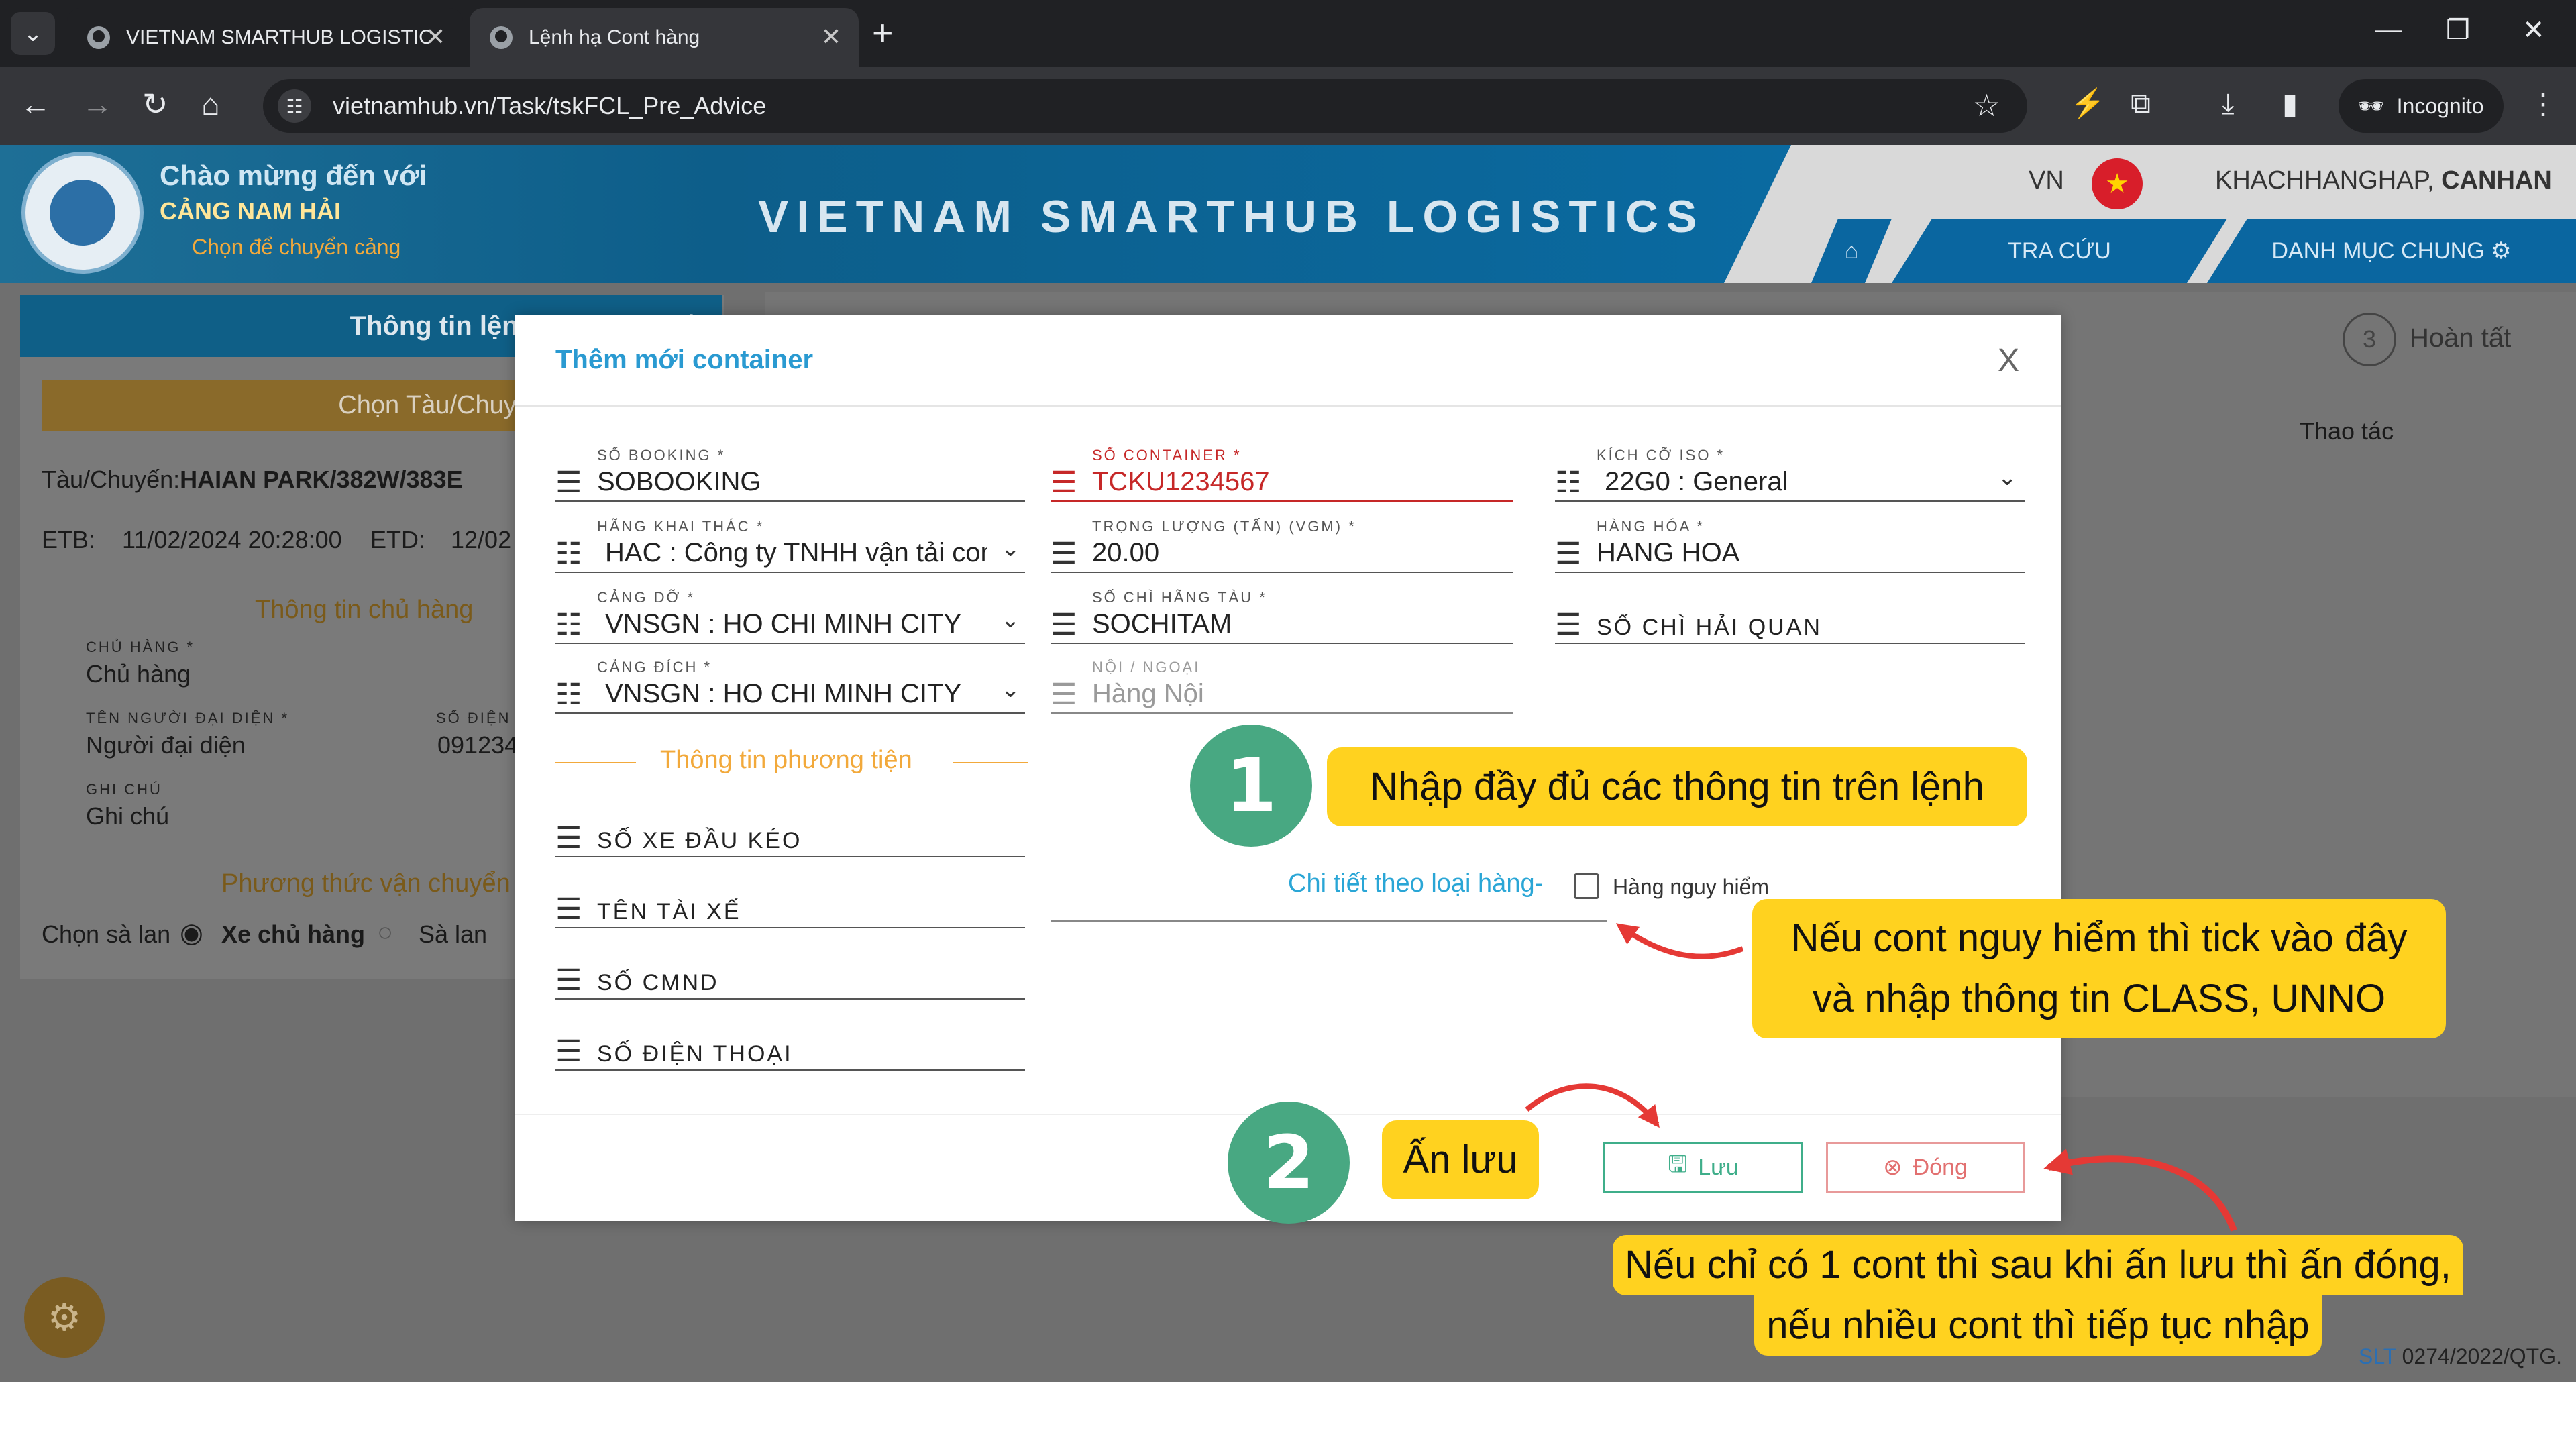  What do you see at coordinates (2533, 30) in the screenshot?
I see `window-close-icon: ✕` at bounding box center [2533, 30].